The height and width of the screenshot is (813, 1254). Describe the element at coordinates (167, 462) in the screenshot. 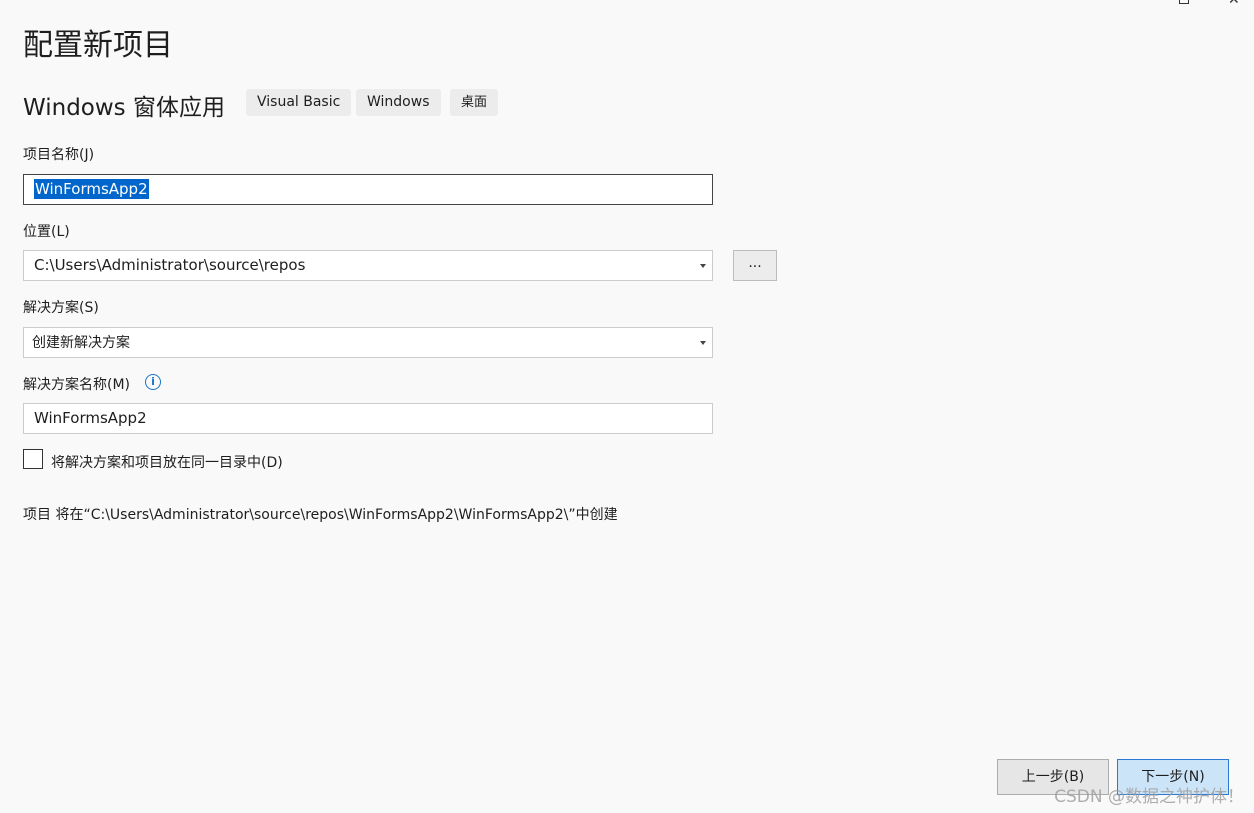

I see `same-directory-label: 将解决方案和项目放在同一目录中(D)` at that location.